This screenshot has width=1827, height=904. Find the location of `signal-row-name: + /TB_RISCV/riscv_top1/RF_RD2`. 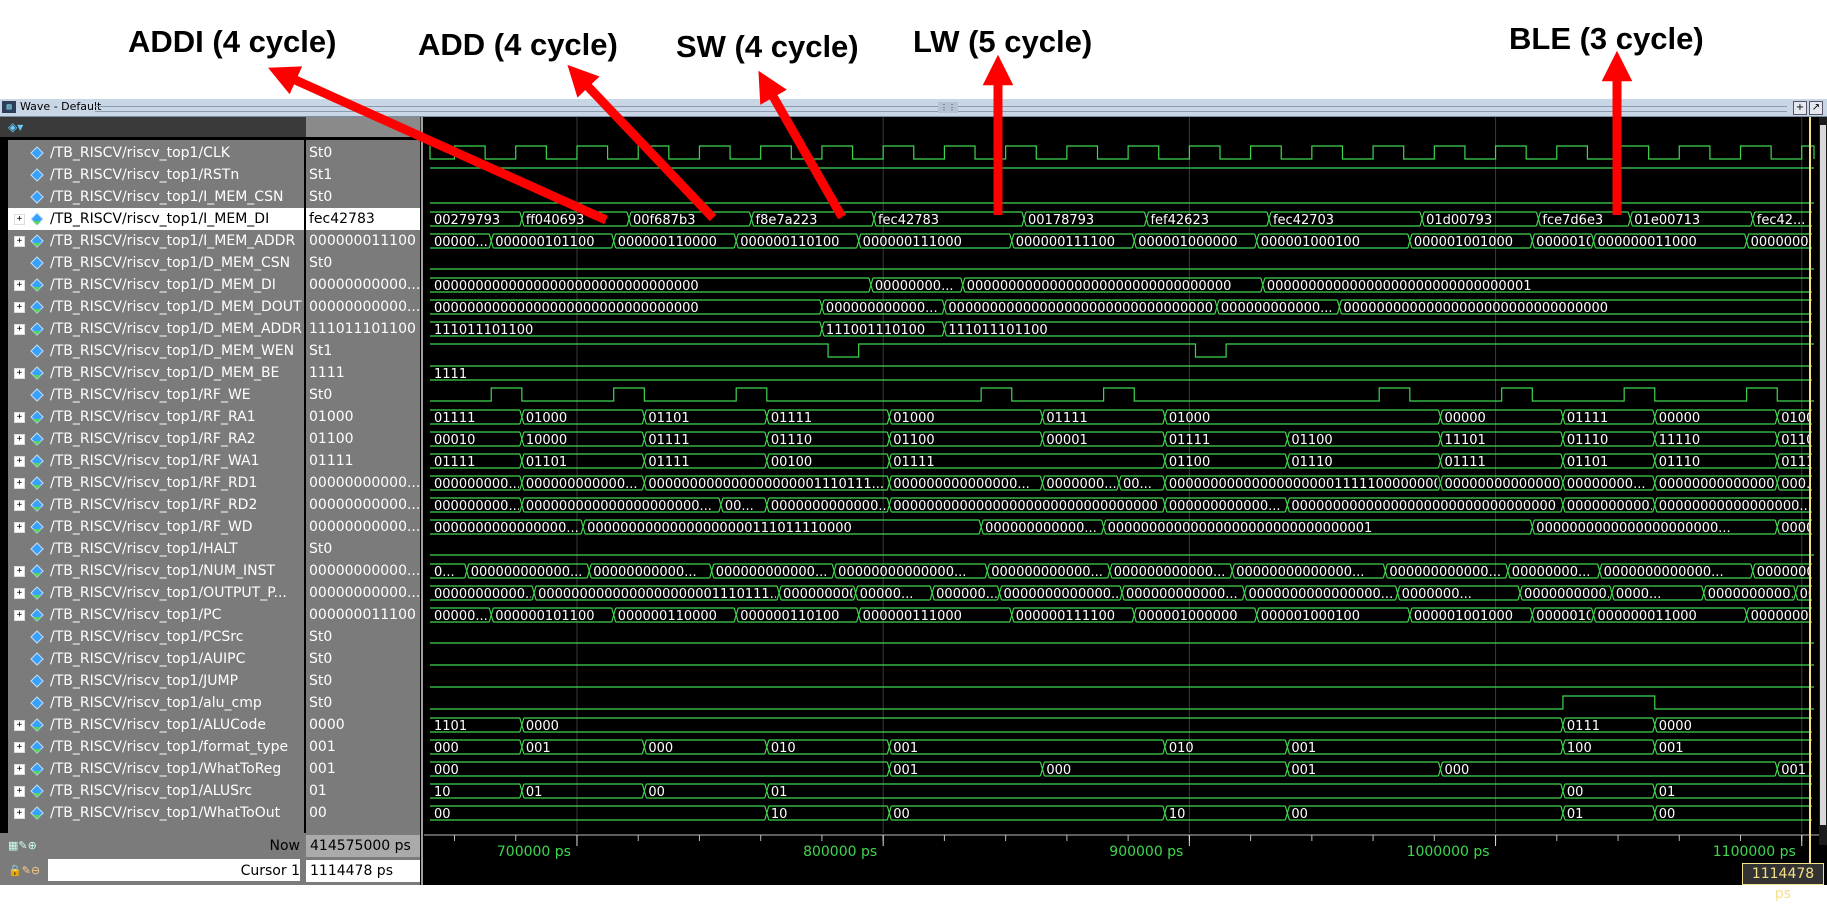

signal-row-name: + /TB_RISCV/riscv_top1/RF_RD2 is located at coordinates (156, 505).